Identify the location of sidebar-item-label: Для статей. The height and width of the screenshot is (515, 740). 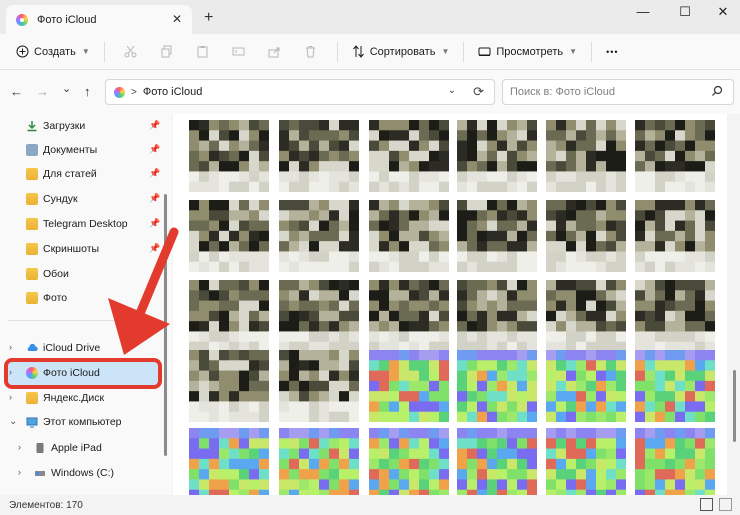
(70, 174).